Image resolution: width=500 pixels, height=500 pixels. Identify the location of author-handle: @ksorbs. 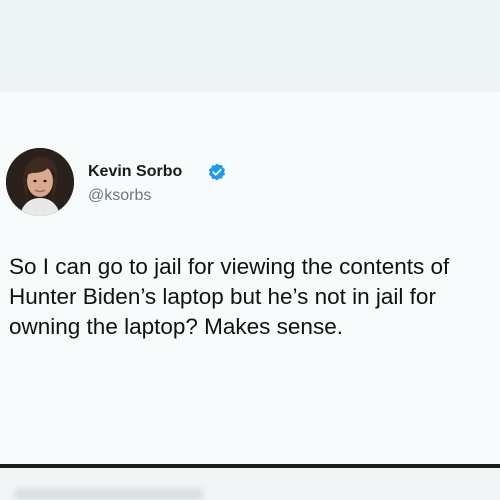
(119, 196).